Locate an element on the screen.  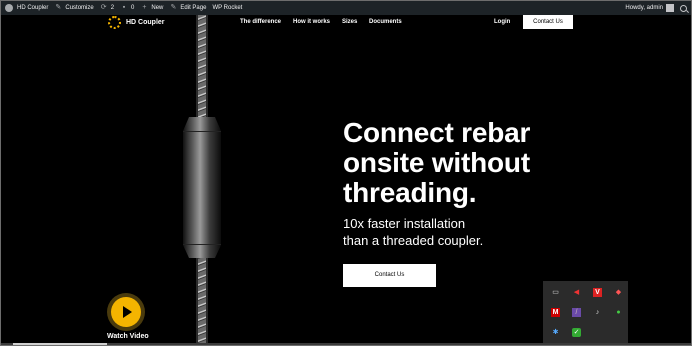
admin-new-link: + New is located at coordinates (151, 8).